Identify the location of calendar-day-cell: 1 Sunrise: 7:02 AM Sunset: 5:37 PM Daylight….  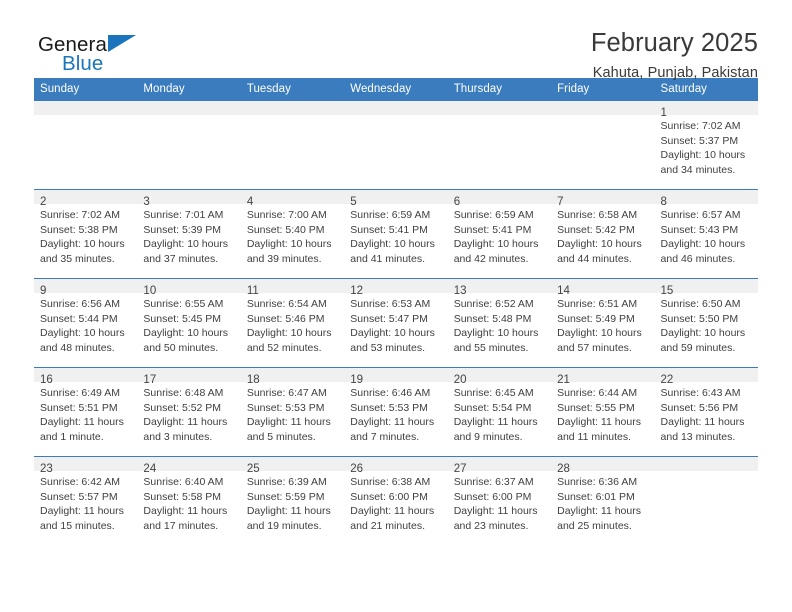
(706, 145).